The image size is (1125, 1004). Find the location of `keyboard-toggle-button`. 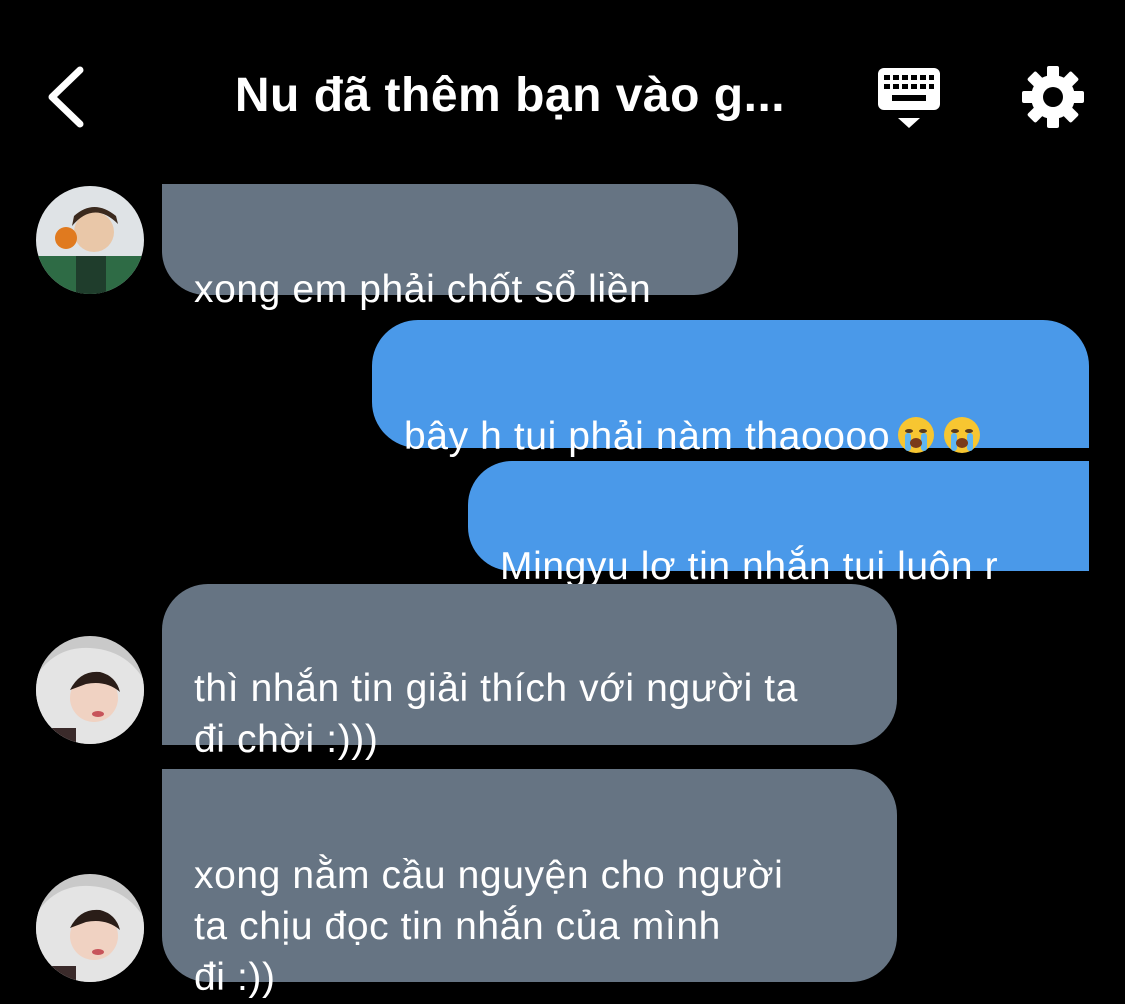

keyboard-toggle-button is located at coordinates (909, 99).